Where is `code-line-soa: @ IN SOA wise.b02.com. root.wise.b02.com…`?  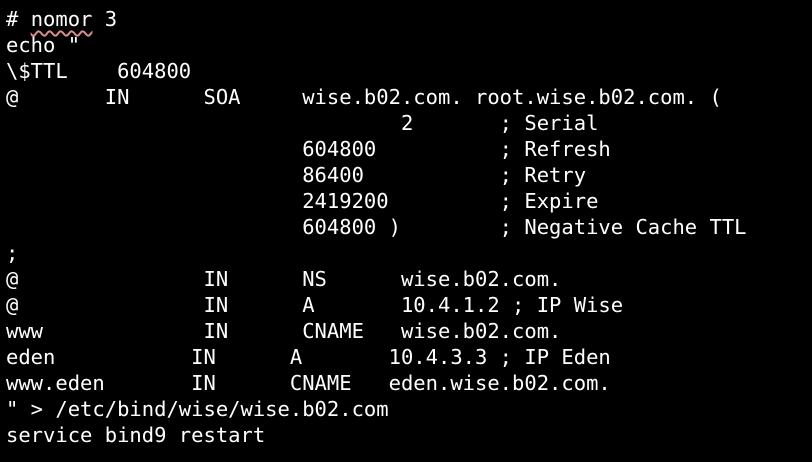
code-line-soa: @ IN SOA wise.b02.com. root.wise.b02.com… is located at coordinates (364, 97).